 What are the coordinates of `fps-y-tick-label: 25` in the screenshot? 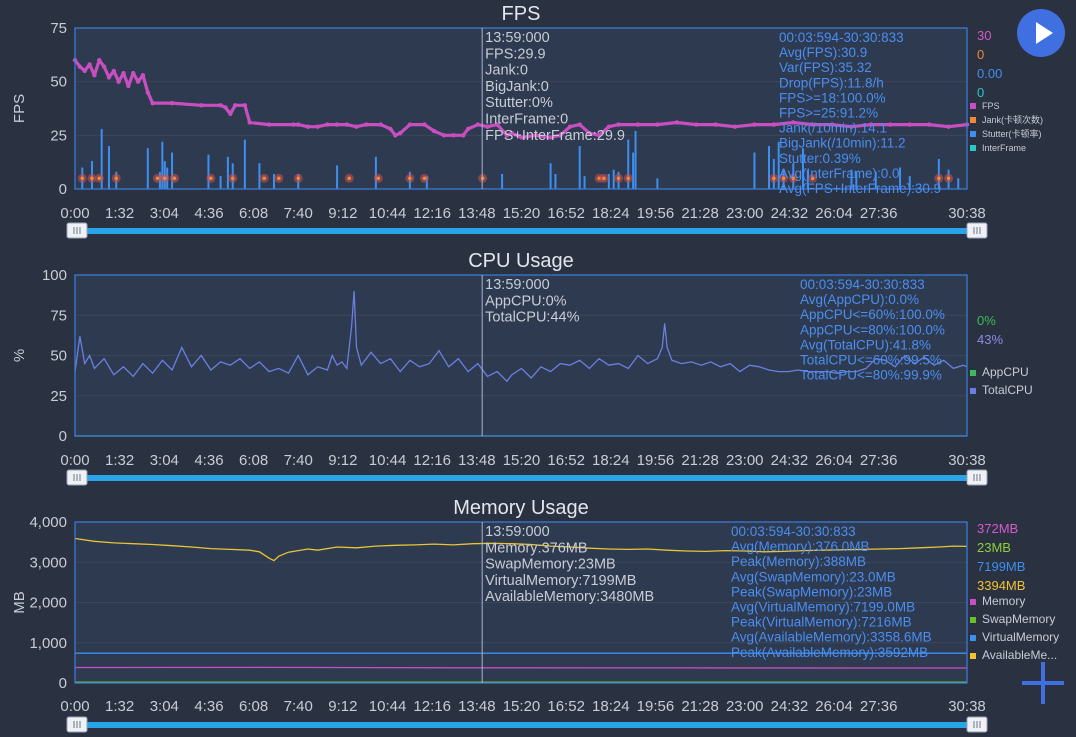 It's located at (58, 135).